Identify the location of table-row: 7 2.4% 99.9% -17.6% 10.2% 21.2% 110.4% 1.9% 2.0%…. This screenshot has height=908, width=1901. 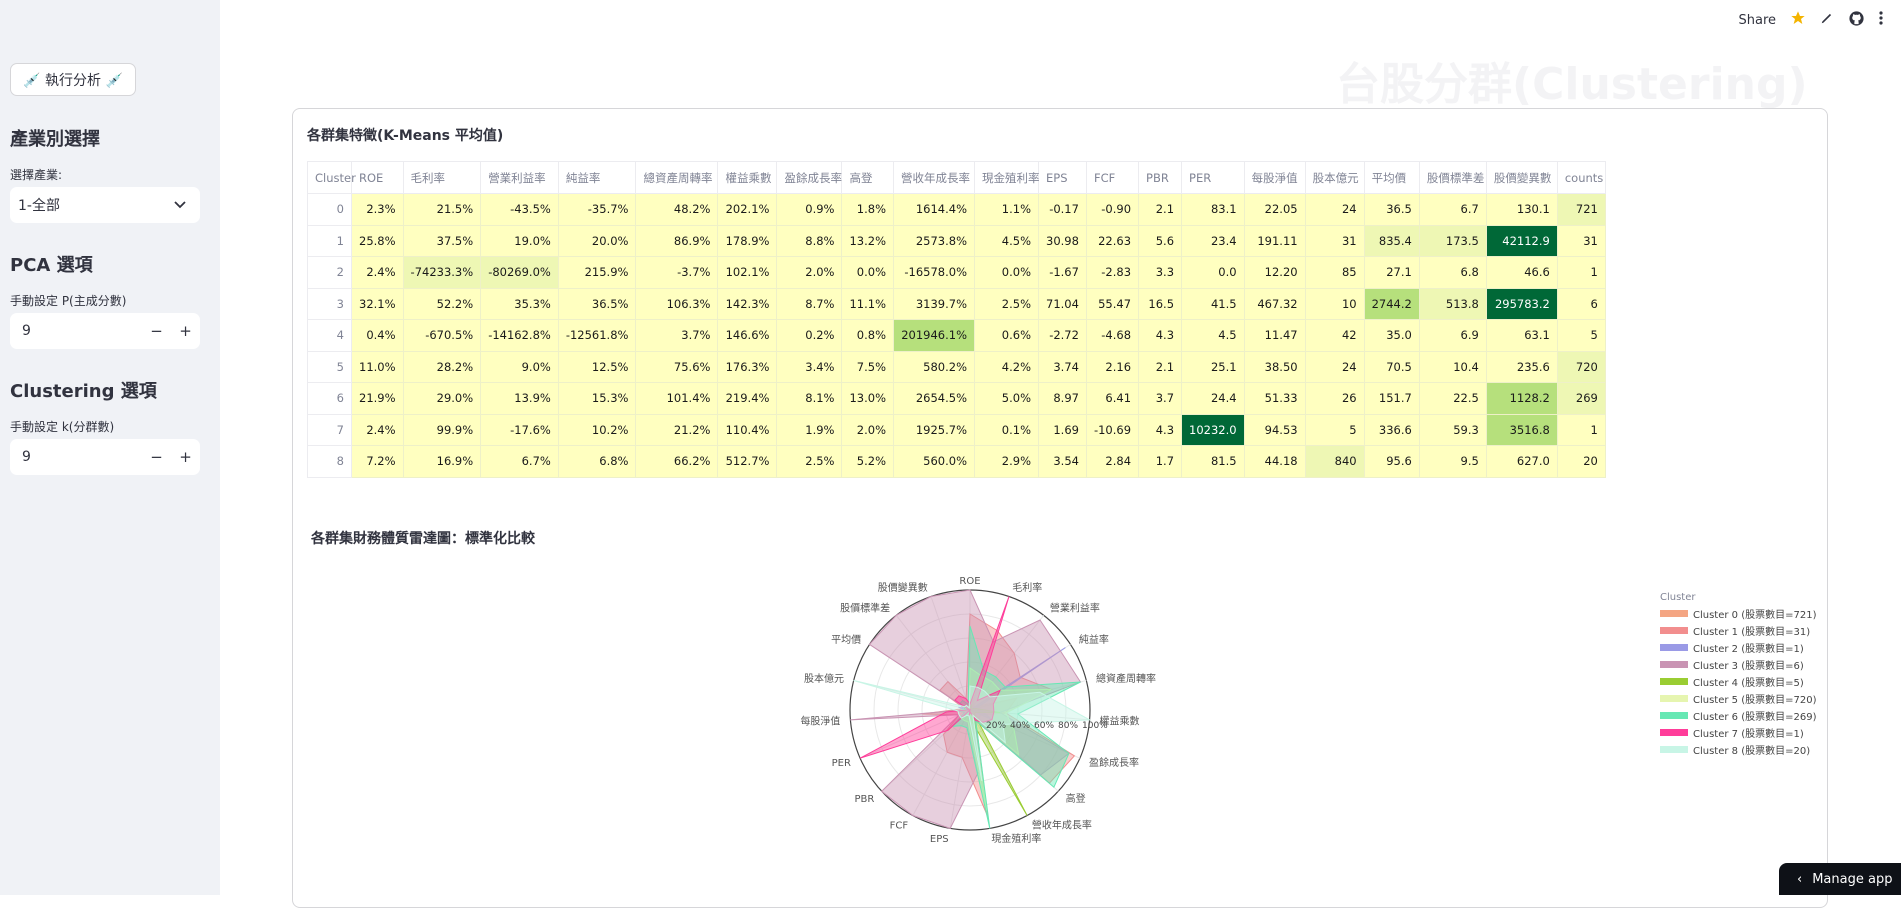
(956, 429).